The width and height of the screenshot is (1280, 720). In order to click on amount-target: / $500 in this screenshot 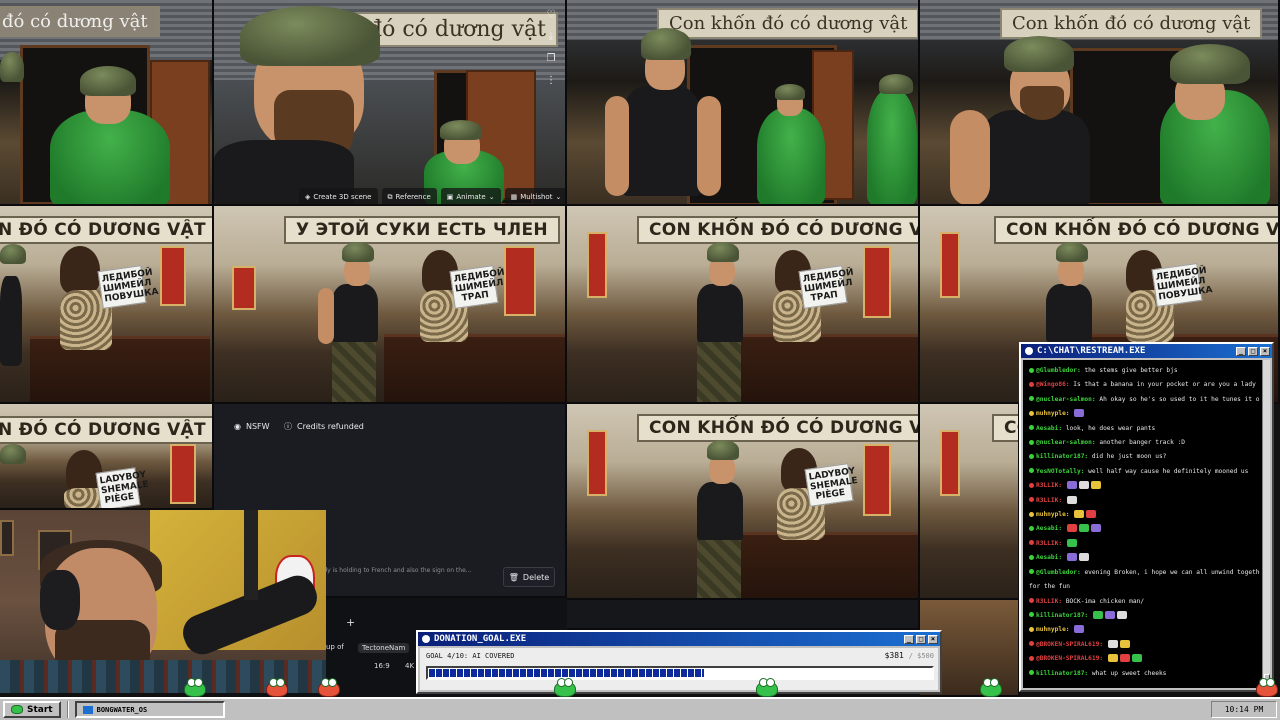, I will do `click(921, 656)`.